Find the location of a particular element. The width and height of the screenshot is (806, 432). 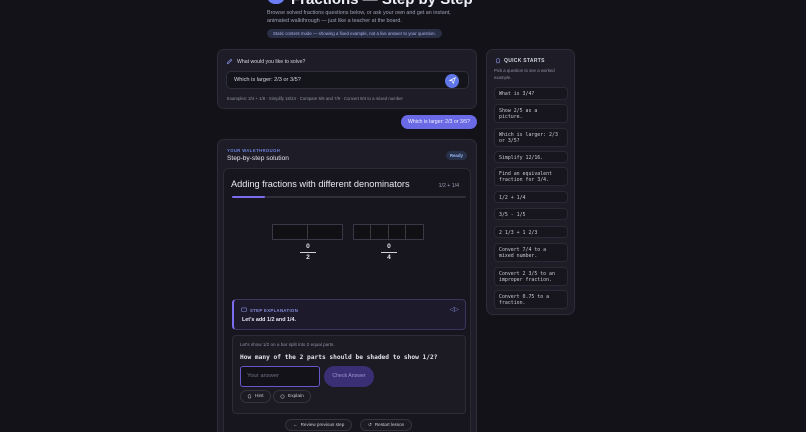

quick-start-item: 3/5 - 1/5 is located at coordinates (531, 214).